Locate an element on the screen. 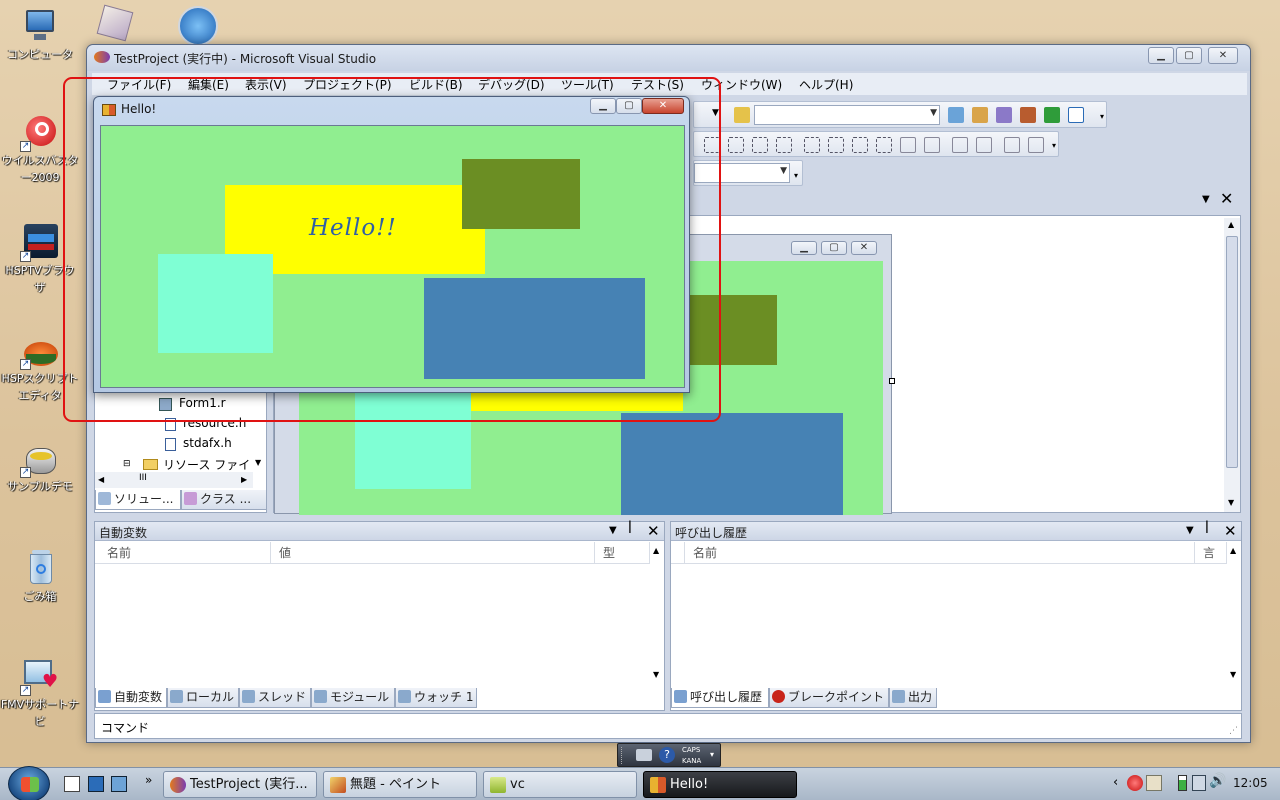 This screenshot has width=1280, height=800. desktop-icon-computer: コンピュータ is located at coordinates (40, 34).